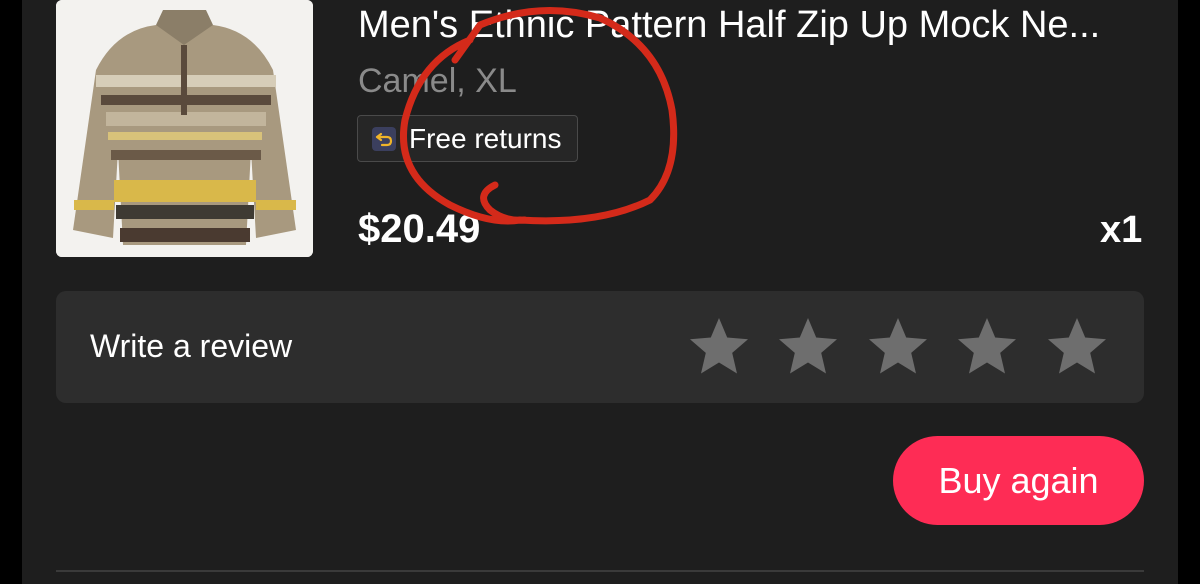  Describe the element at coordinates (600, 571) in the screenshot. I see `section-divider` at that location.